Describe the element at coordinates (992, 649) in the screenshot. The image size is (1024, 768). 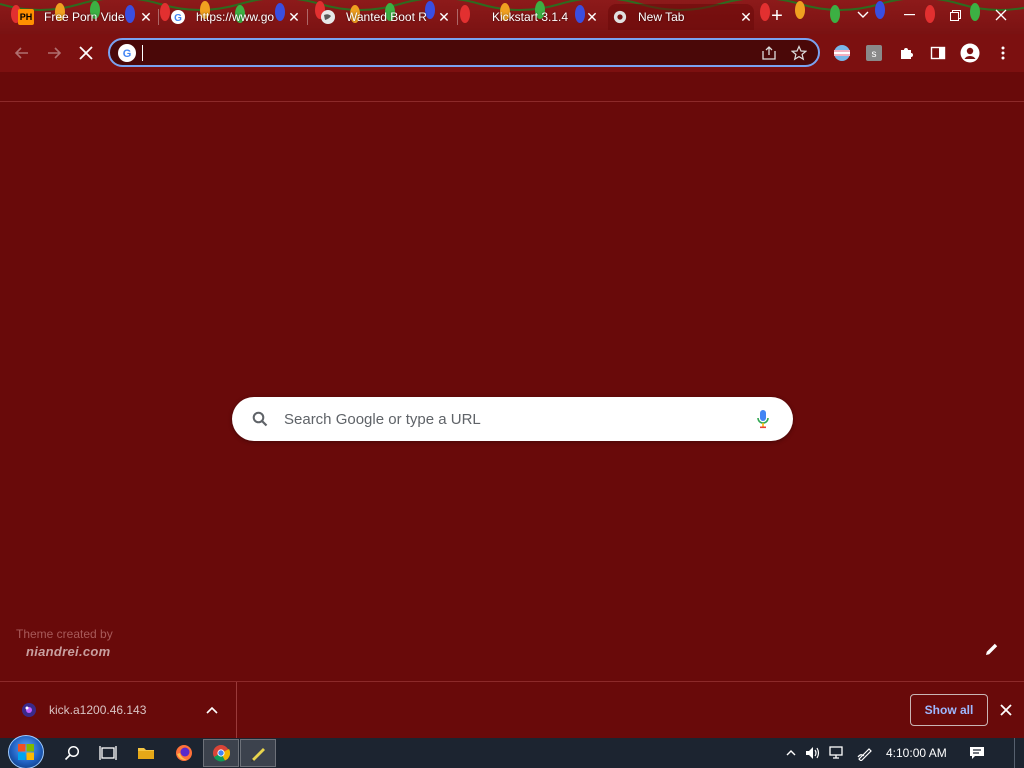
I see `customize-pencil-icon` at that location.